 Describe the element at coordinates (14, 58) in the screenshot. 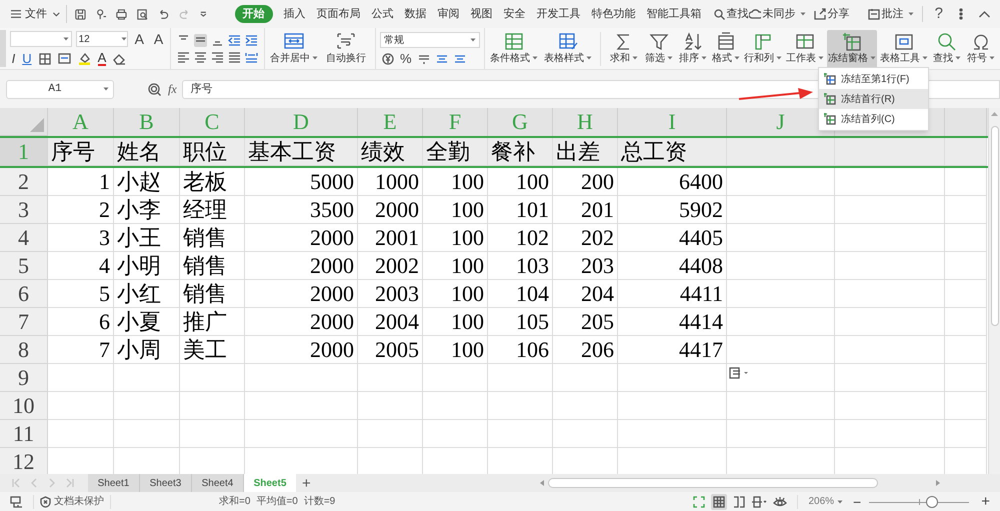

I see `italic-button: I` at that location.